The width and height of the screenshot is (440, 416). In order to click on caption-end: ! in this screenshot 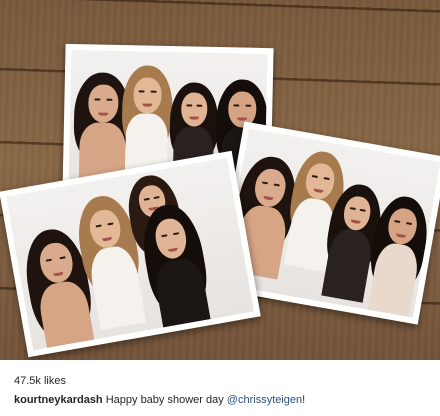, I will do `click(304, 400)`.